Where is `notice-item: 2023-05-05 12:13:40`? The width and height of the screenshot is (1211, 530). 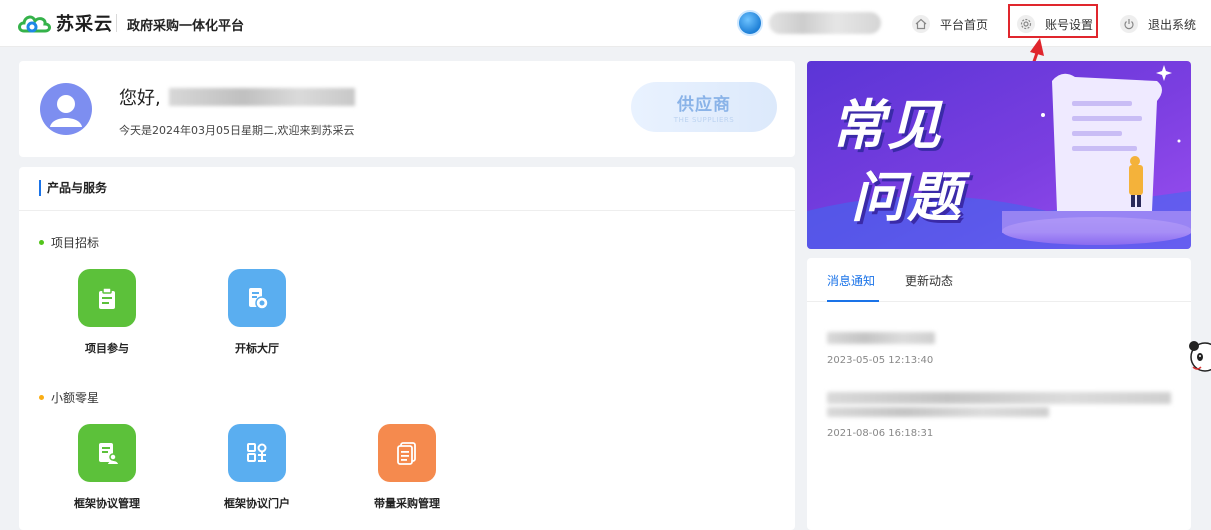
notice-item: 2023-05-05 12:13:40 is located at coordinates (881, 349).